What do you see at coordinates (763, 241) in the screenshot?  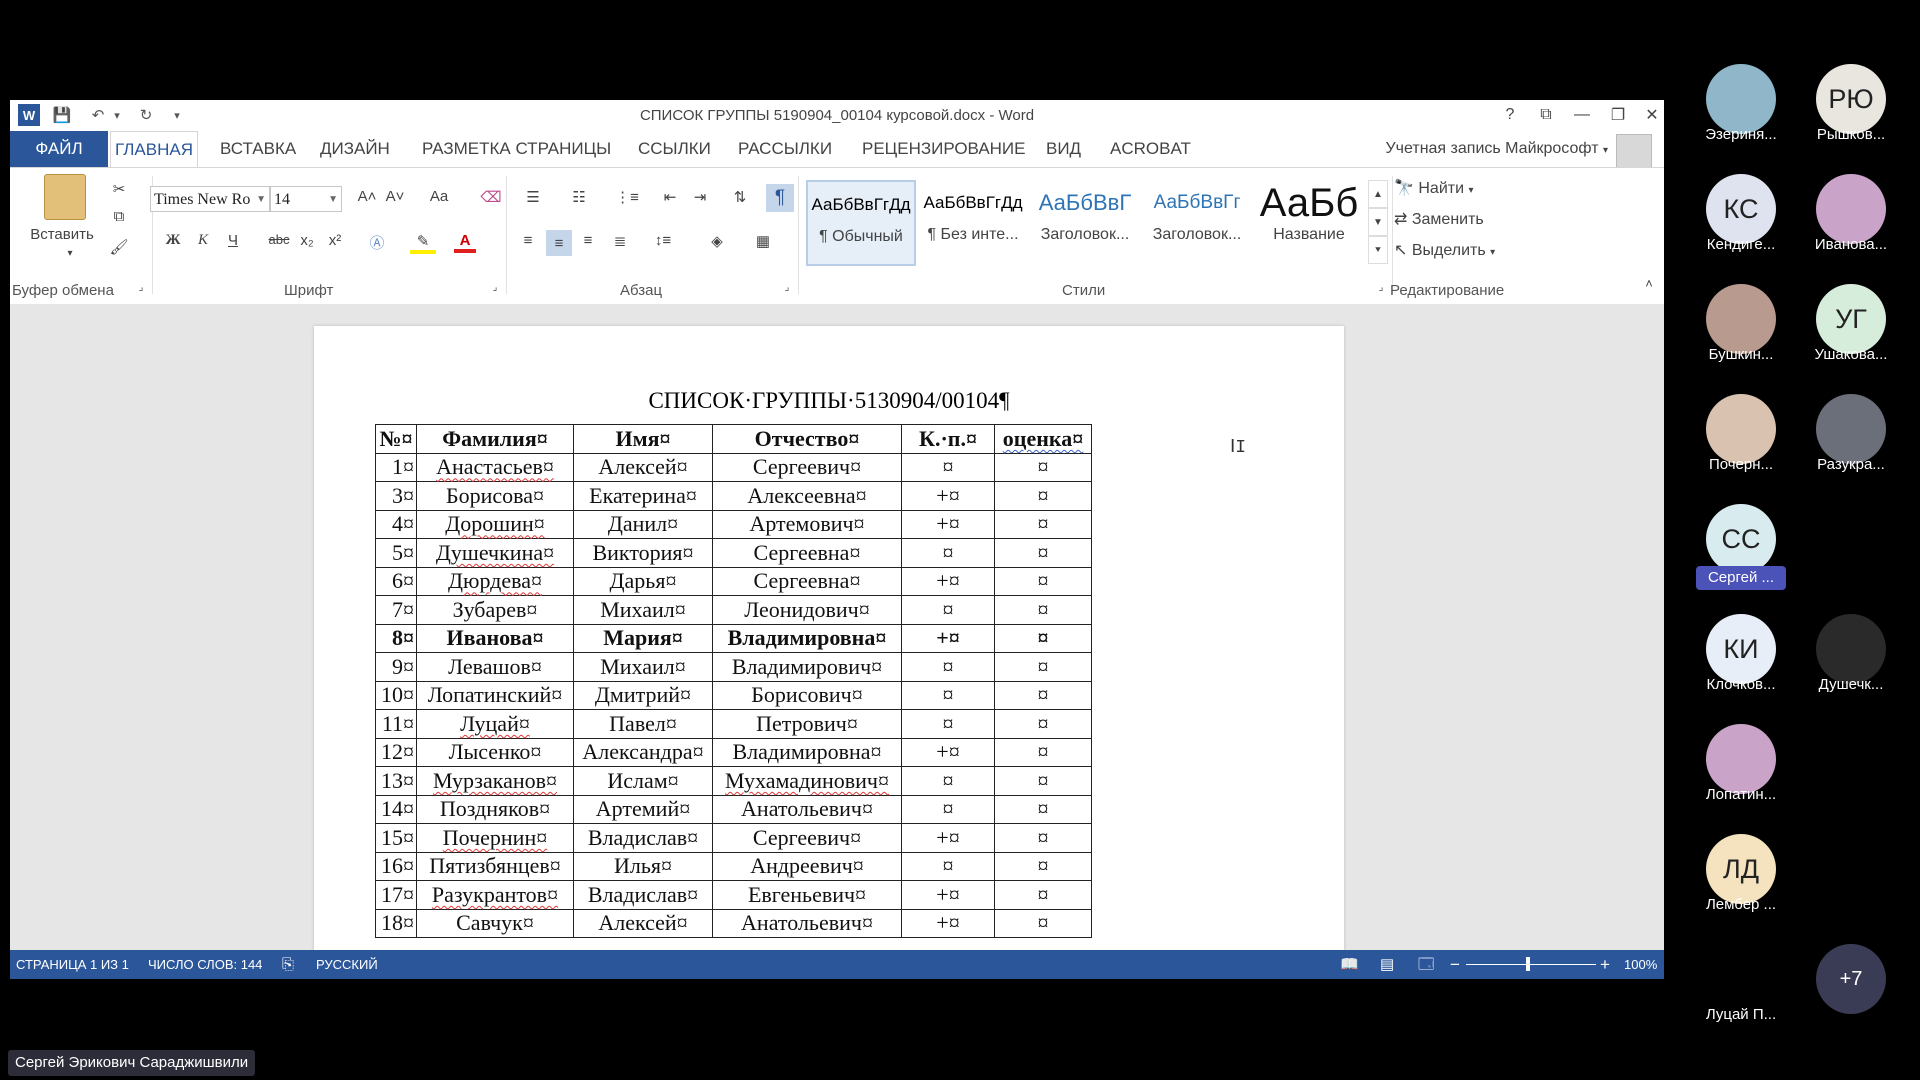 I see `borders-icon: ▦` at bounding box center [763, 241].